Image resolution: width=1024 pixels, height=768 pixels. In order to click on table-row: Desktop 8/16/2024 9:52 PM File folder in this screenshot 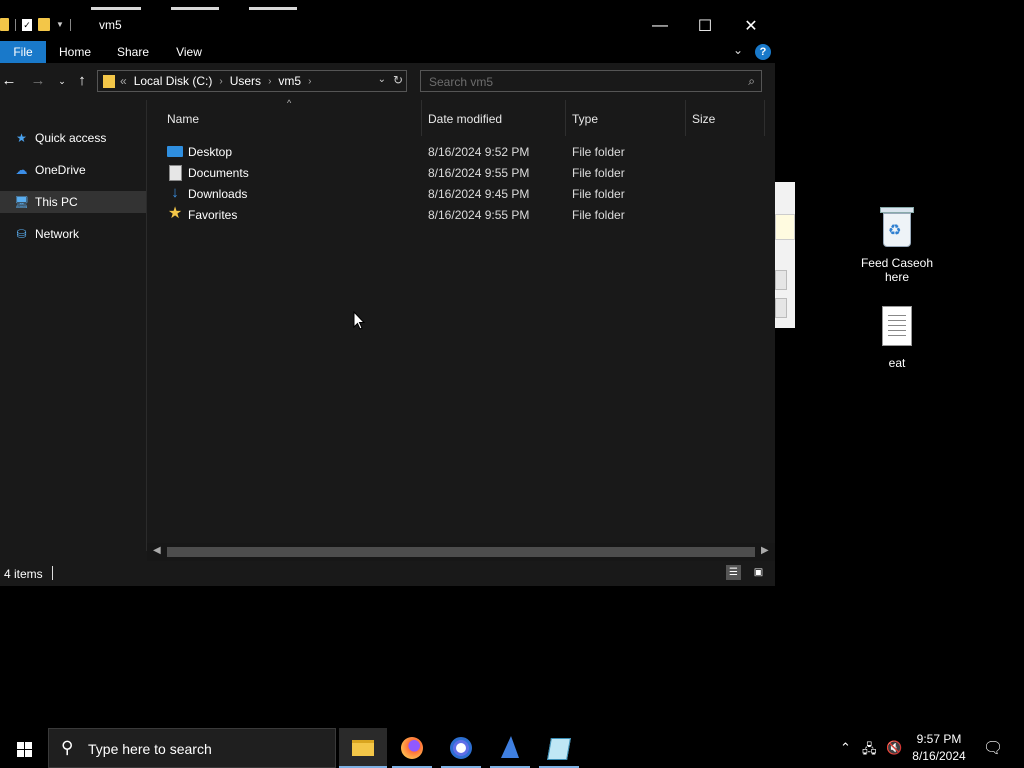, I will do `click(457, 151)`.